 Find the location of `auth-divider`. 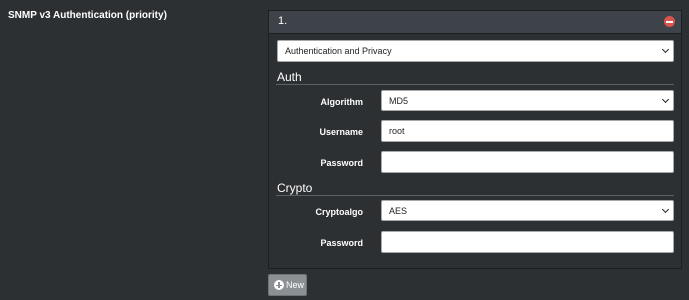

auth-divider is located at coordinates (475, 84).